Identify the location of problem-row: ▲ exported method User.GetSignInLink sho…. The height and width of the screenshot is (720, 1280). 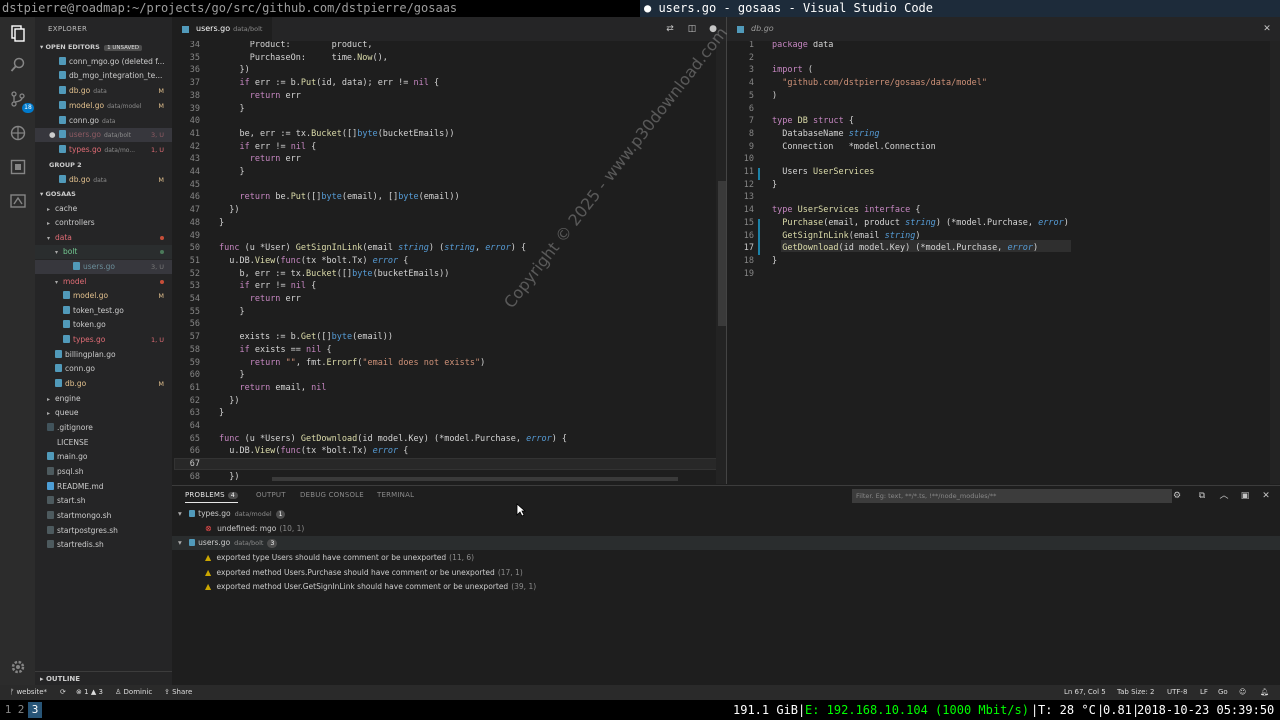
(726, 587).